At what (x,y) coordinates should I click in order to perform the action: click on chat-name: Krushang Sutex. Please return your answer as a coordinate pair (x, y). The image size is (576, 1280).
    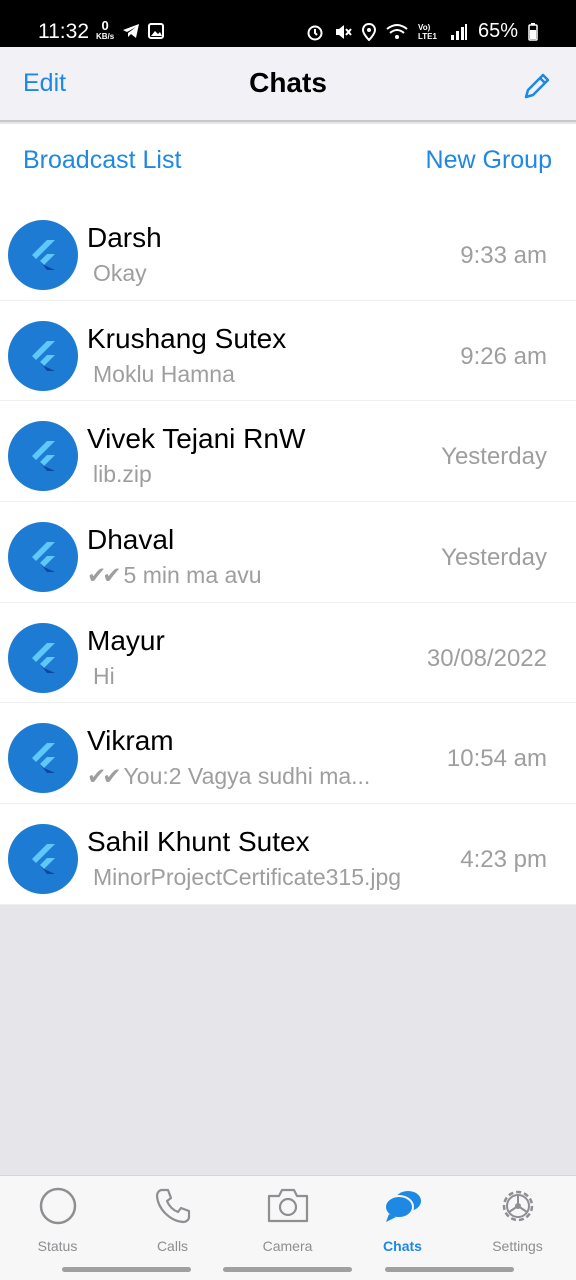
    Looking at the image, I should click on (187, 338).